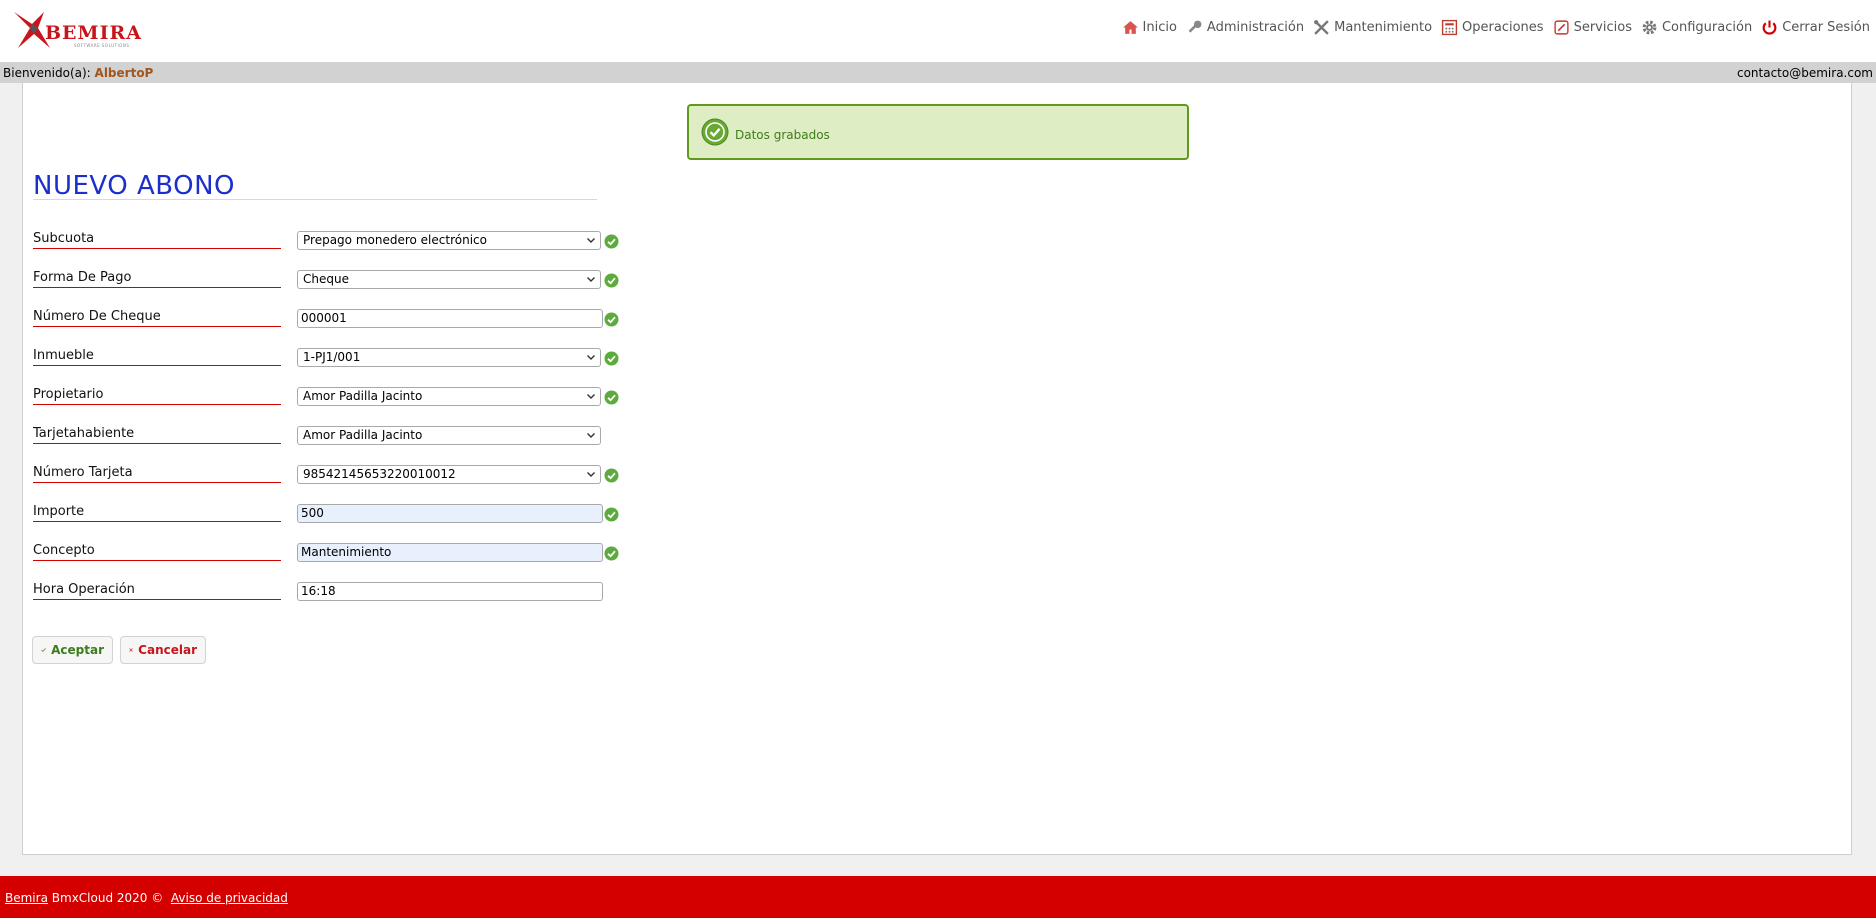 This screenshot has width=1876, height=918. I want to click on cancel-button: Cancelar, so click(163, 650).